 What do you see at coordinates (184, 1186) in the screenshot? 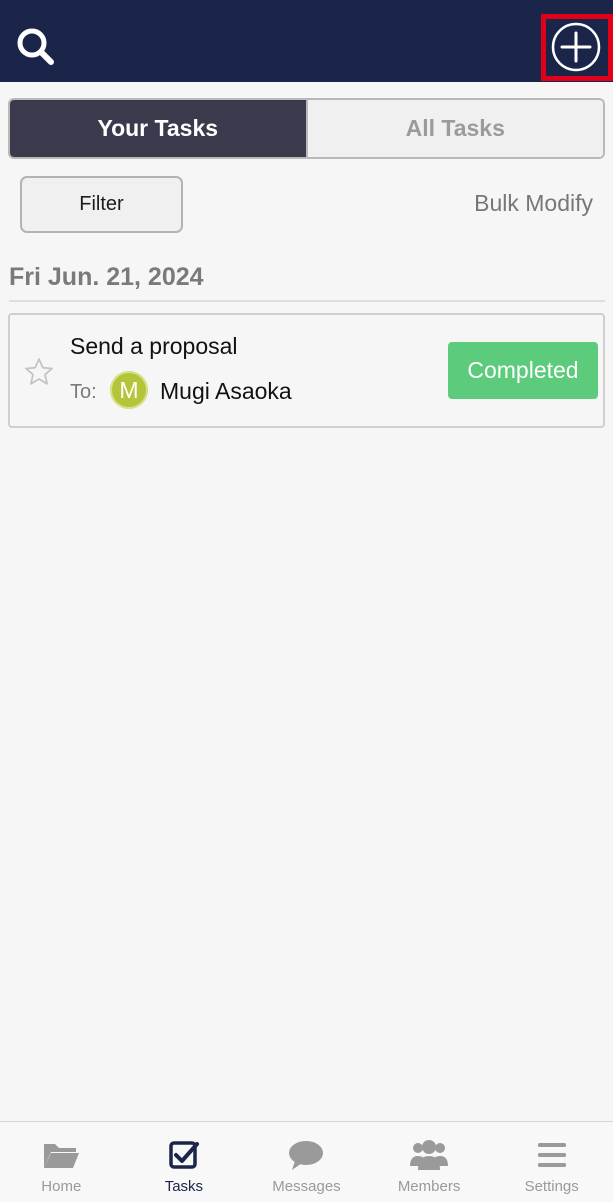
I see `tab-tasks-label: Tasks` at bounding box center [184, 1186].